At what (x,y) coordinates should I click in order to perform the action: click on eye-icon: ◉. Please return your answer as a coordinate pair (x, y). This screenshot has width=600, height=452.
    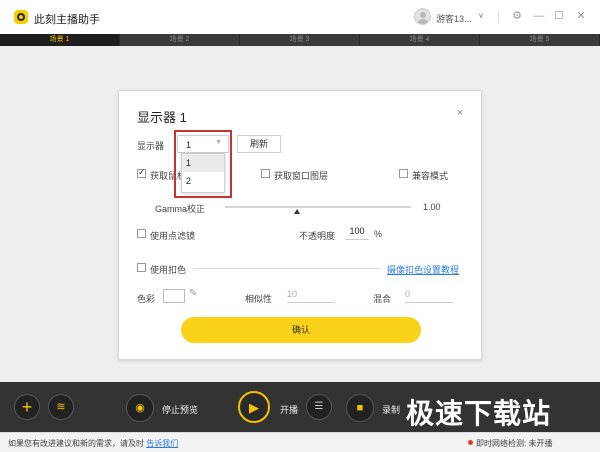
    Looking at the image, I should click on (140, 408).